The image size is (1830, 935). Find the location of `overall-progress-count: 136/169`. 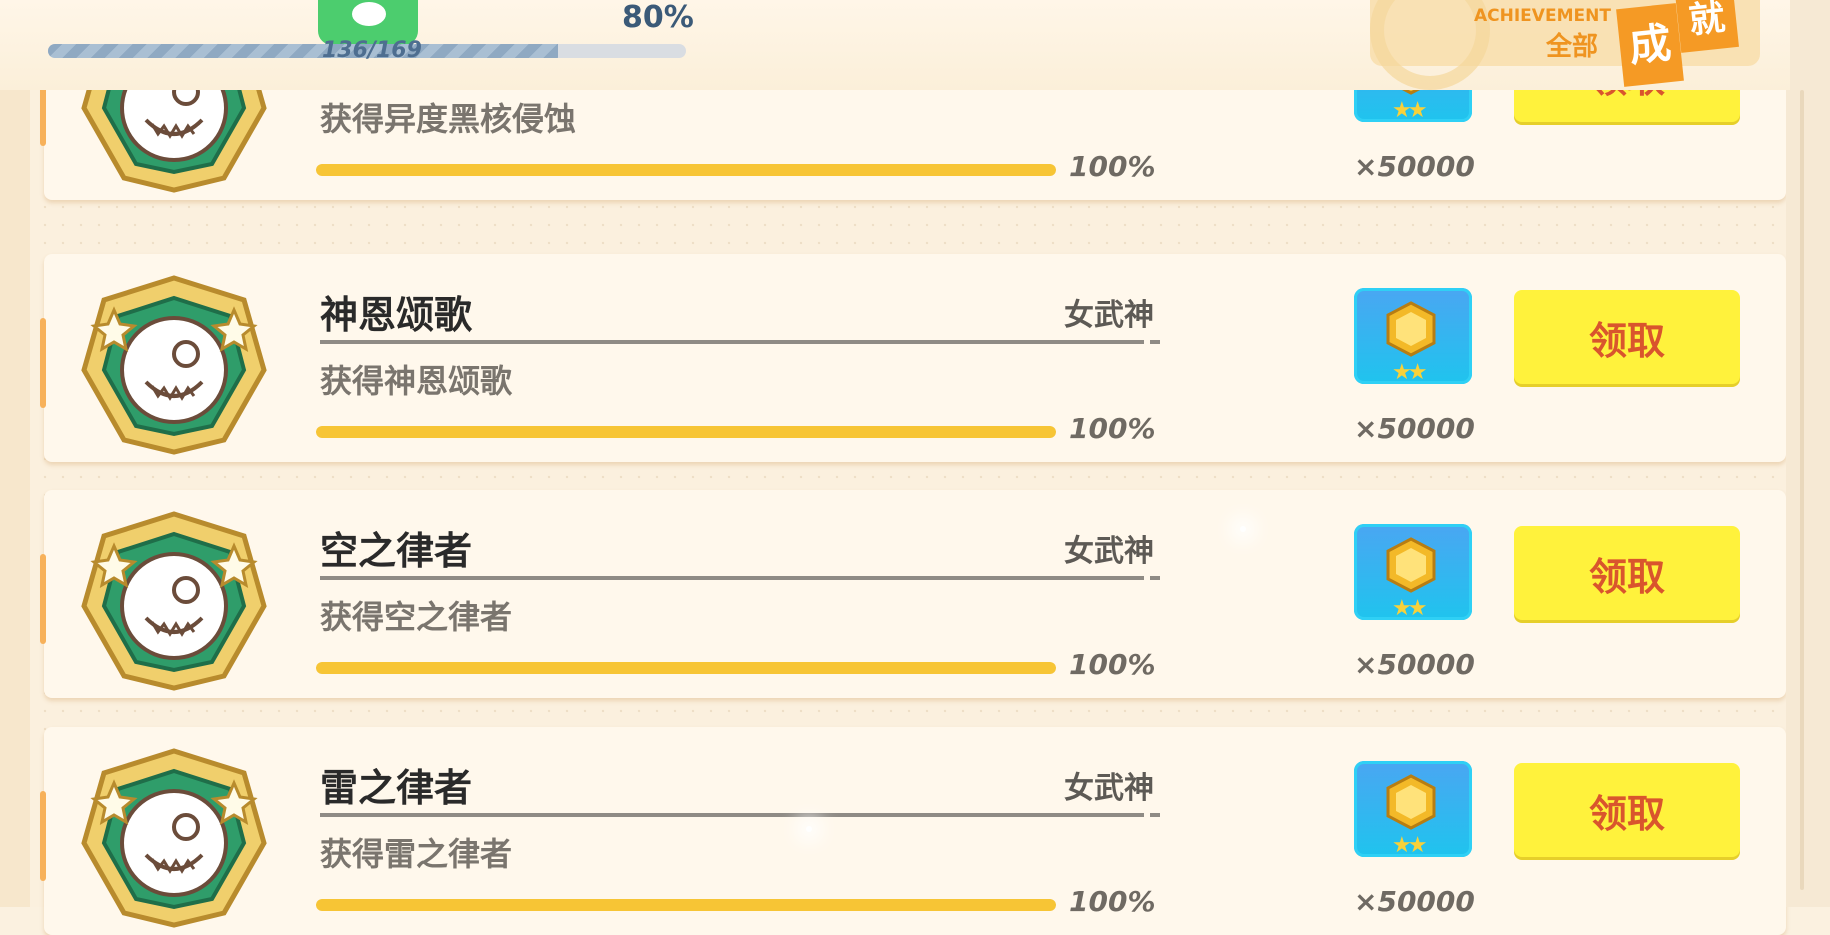

overall-progress-count: 136/169 is located at coordinates (372, 50).